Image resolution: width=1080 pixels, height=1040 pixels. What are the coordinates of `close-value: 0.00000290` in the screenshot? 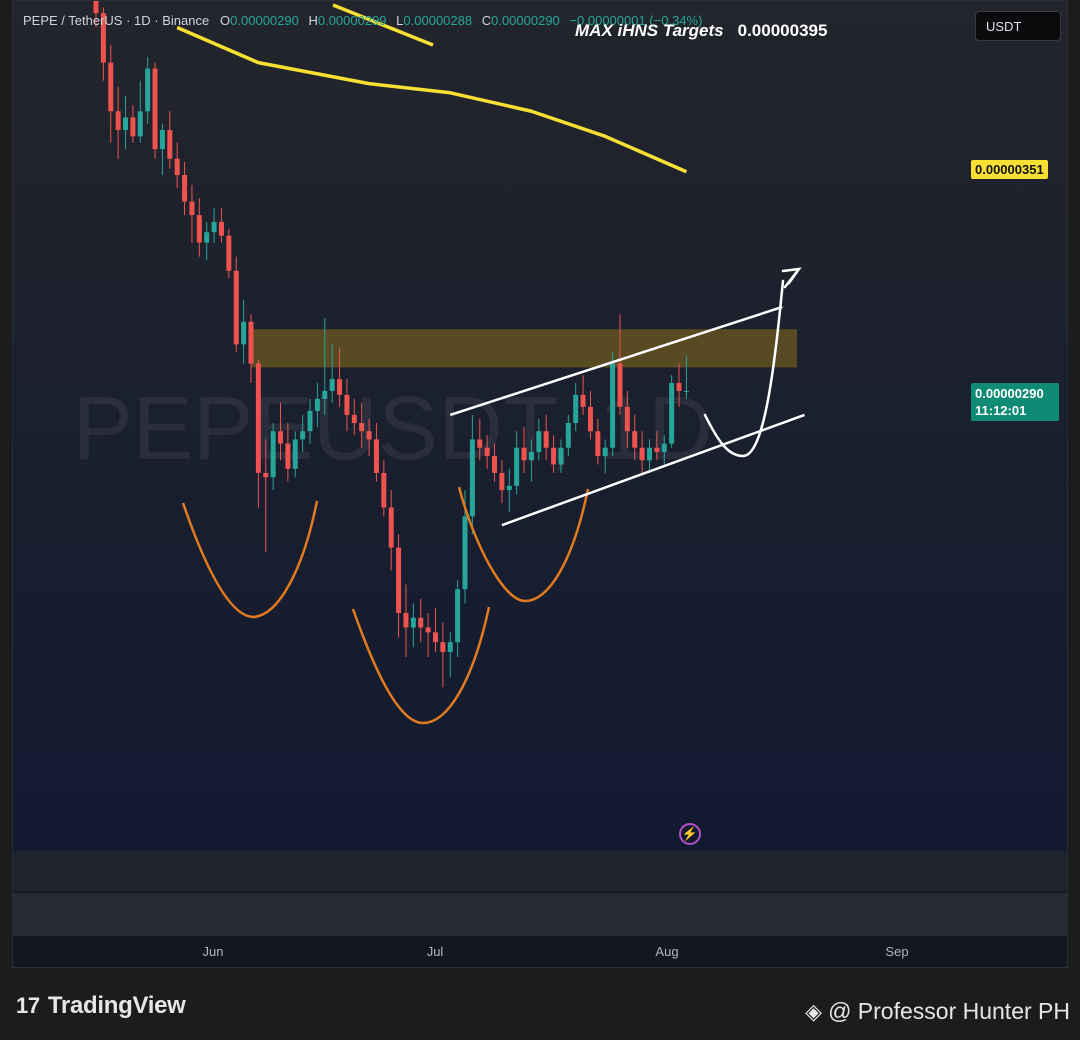 It's located at (525, 20).